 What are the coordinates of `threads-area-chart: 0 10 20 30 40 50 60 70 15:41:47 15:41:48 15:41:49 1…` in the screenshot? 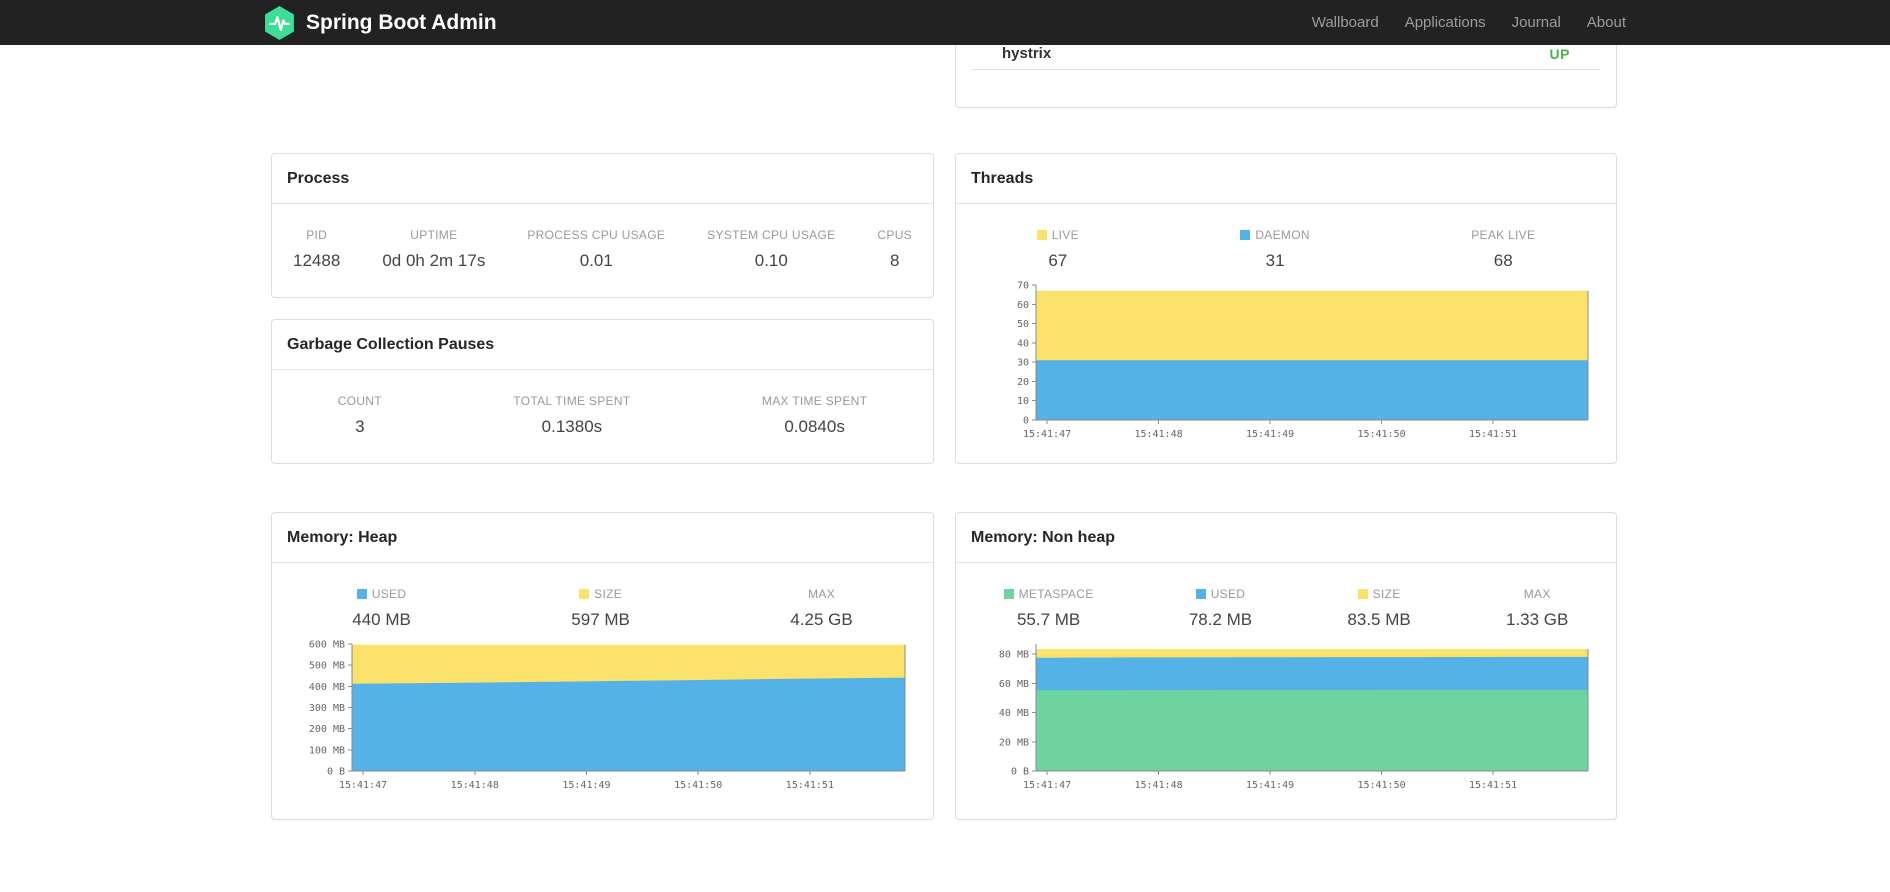 It's located at (1286, 364).